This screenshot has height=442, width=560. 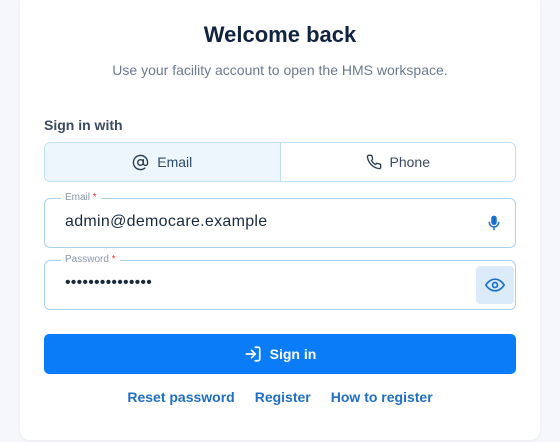 I want to click on page-title: Welcome back, so click(x=280, y=34).